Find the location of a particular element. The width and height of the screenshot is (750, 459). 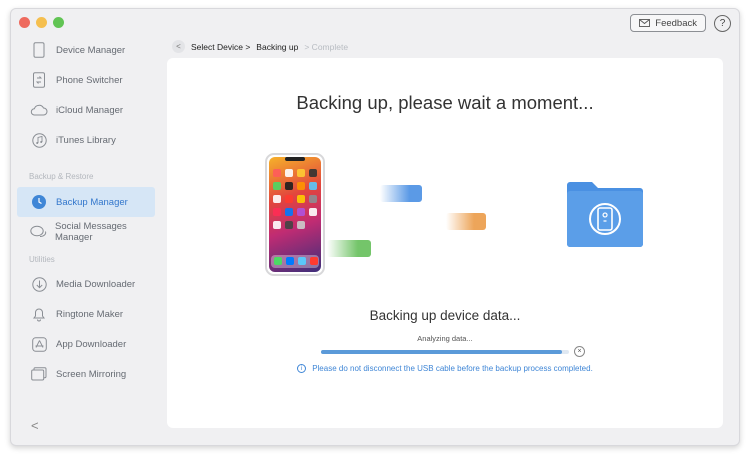

progress-bar is located at coordinates (445, 352).